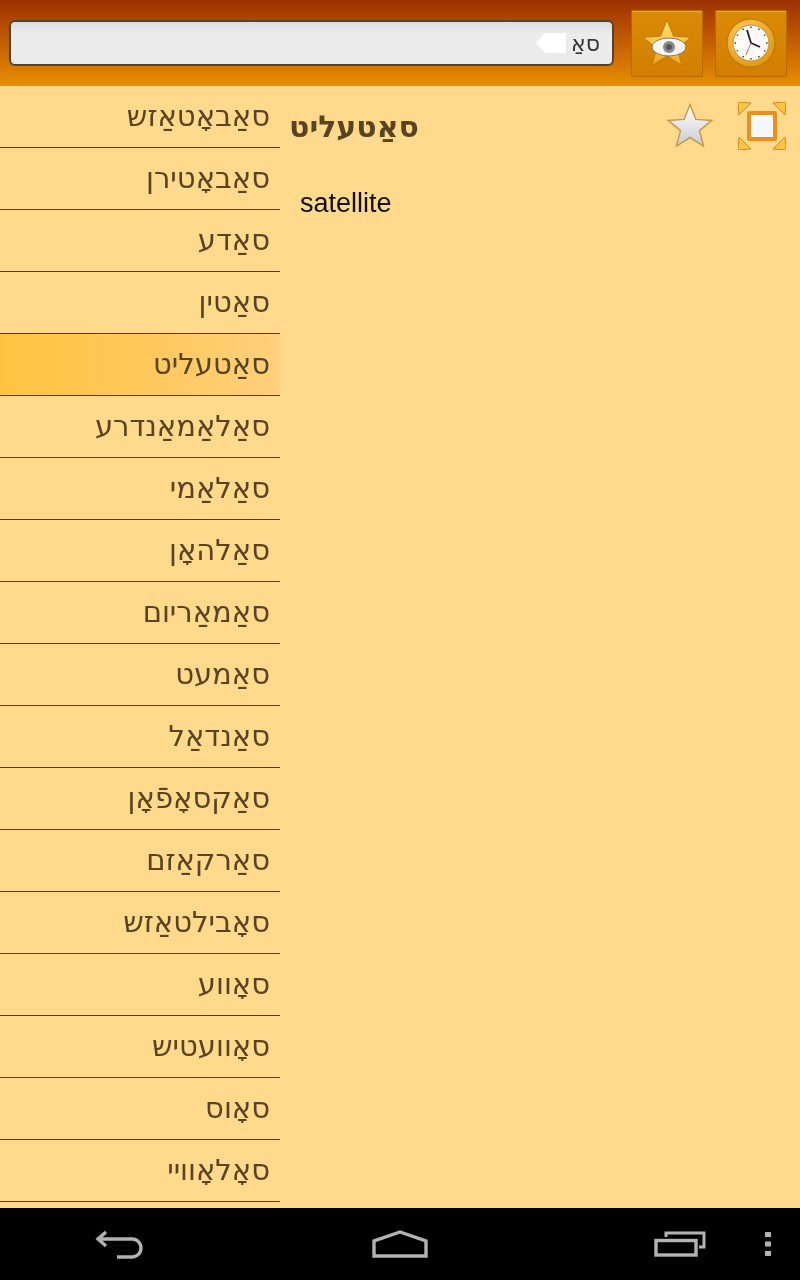 Image resolution: width=800 pixels, height=1280 pixels. I want to click on word-list-item: סאַנדאַל, so click(140, 737).